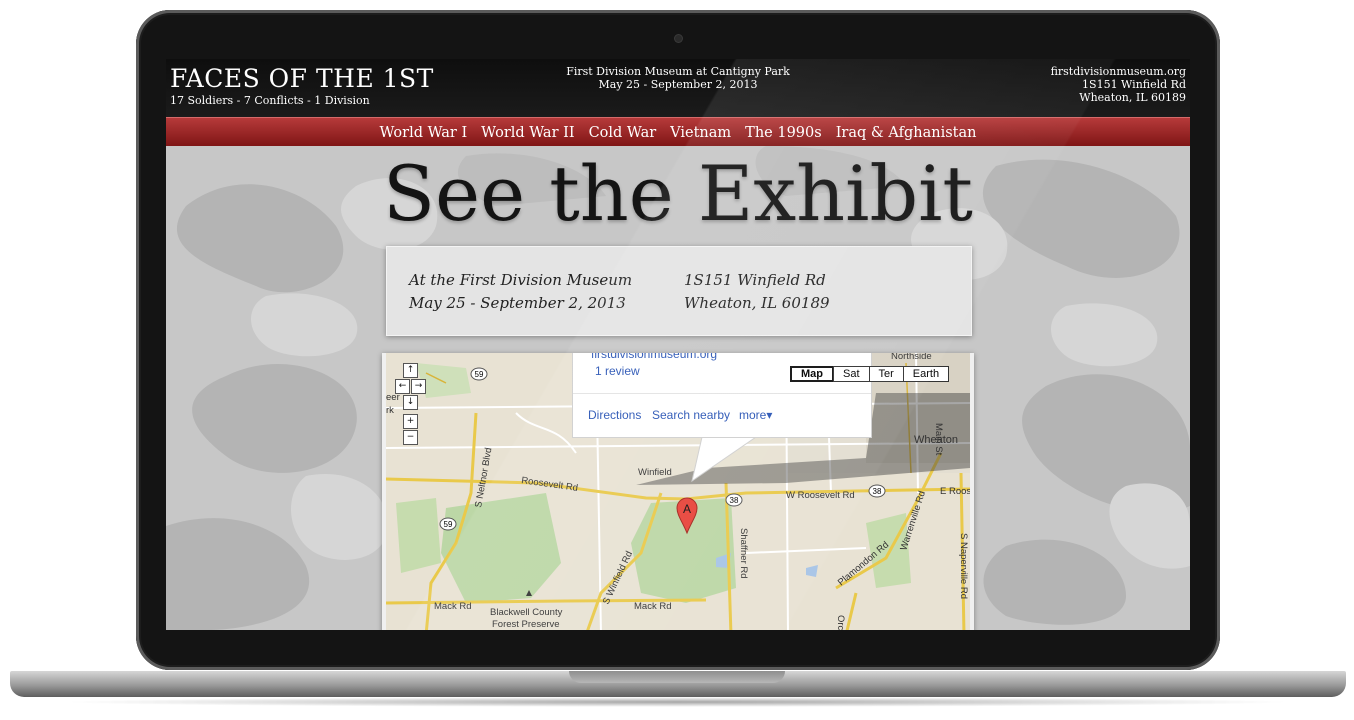 This screenshot has height=720, width=1354. I want to click on nav-cold-war: Cold War, so click(623, 133).